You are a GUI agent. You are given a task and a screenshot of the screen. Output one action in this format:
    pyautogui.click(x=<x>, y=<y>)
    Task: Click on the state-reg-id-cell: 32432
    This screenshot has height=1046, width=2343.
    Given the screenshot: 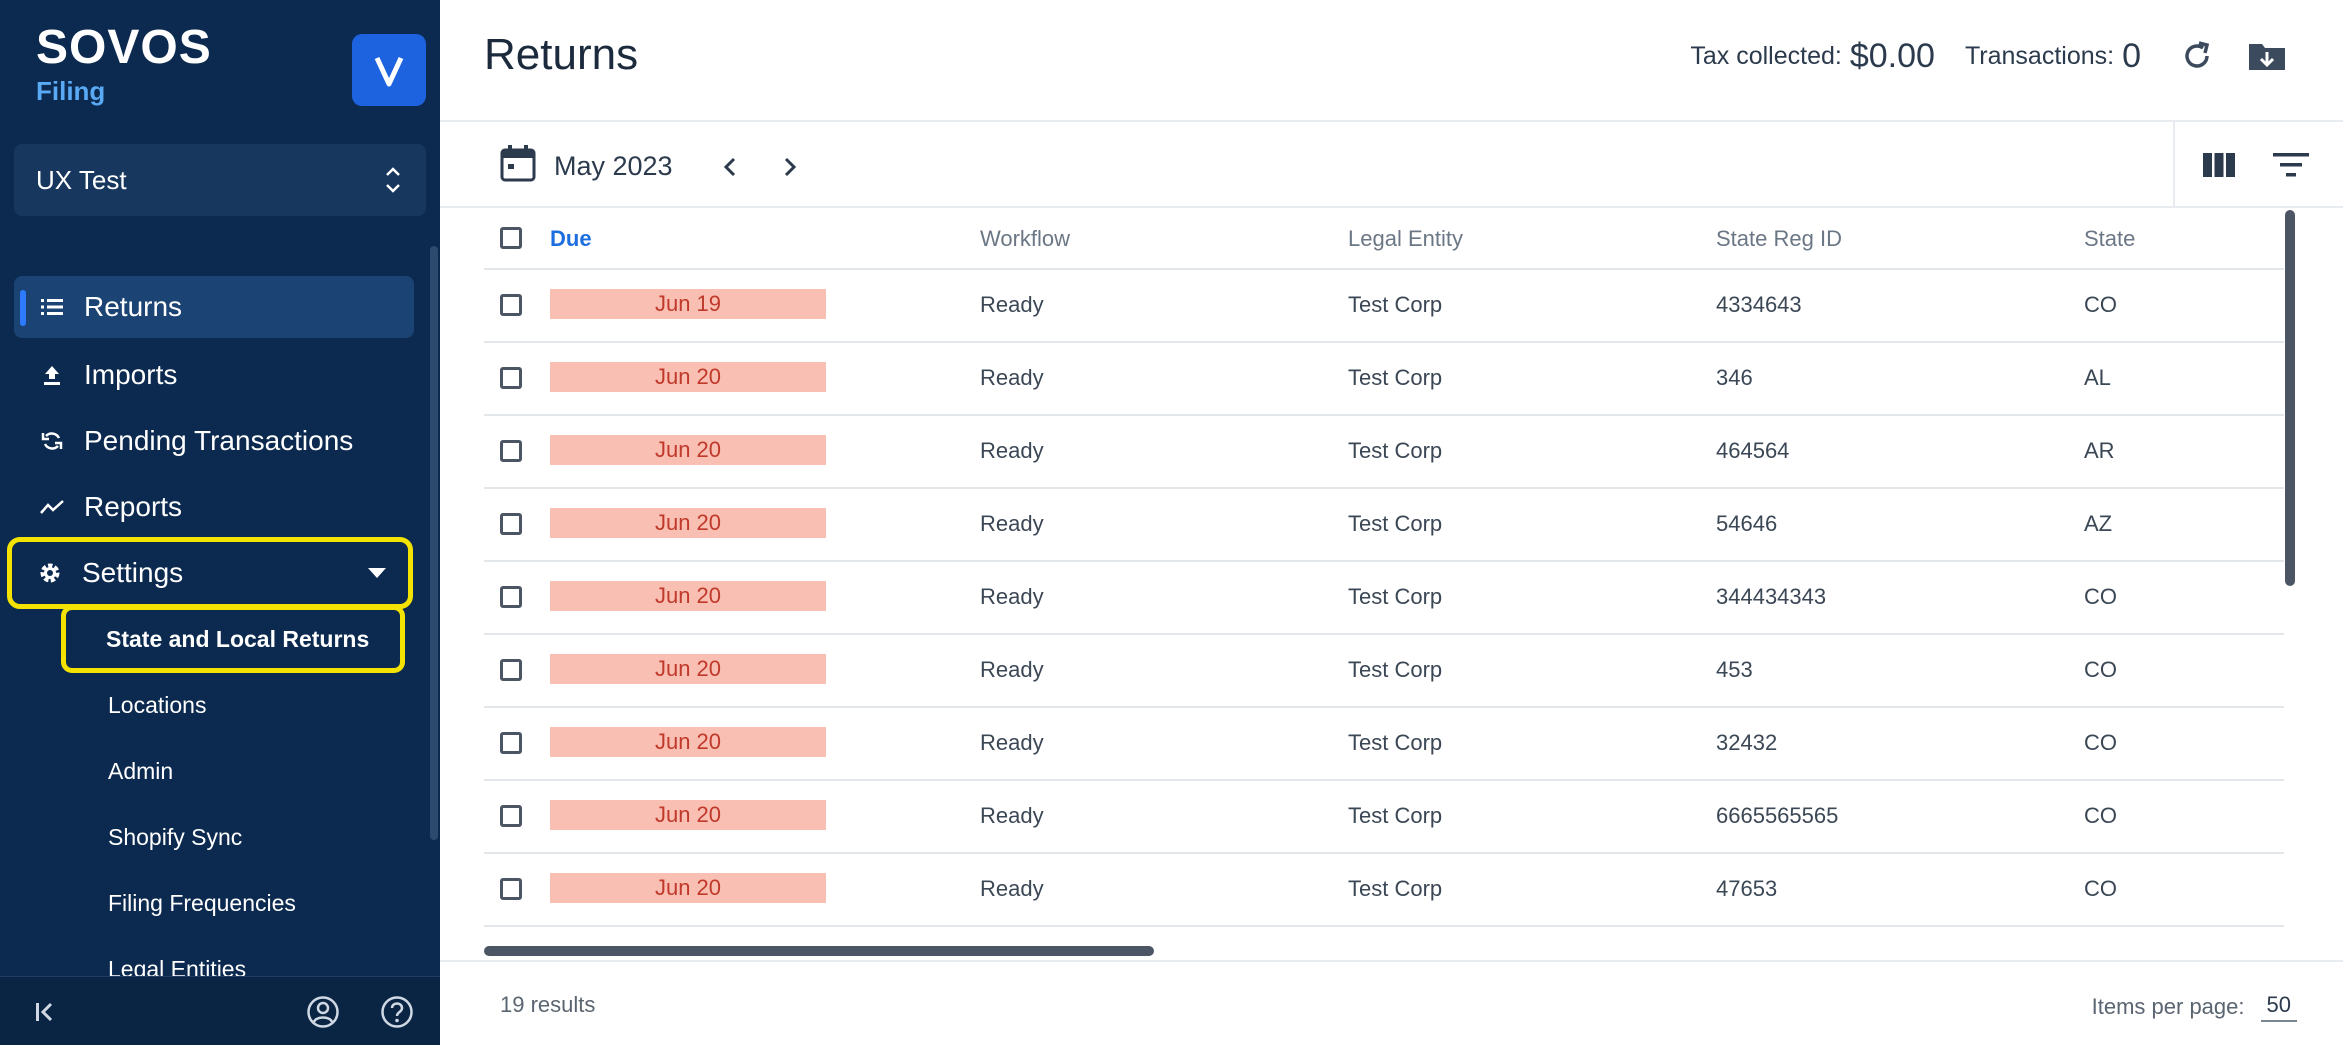 What is the action you would take?
    pyautogui.click(x=1747, y=742)
    